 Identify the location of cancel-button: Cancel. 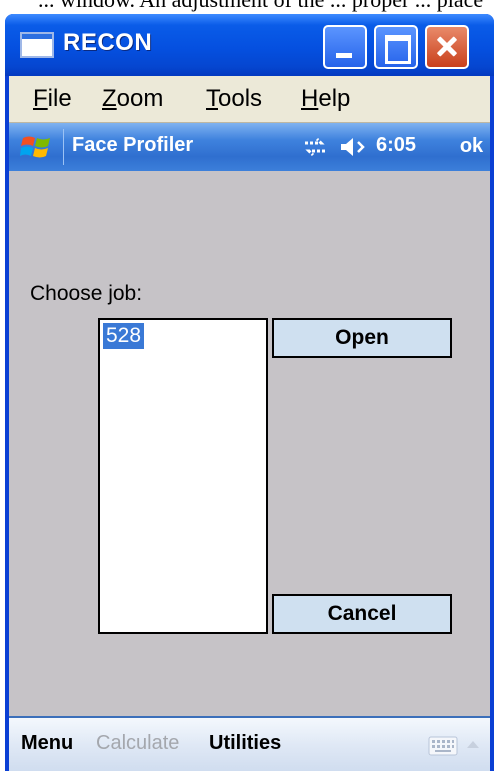
(362, 614).